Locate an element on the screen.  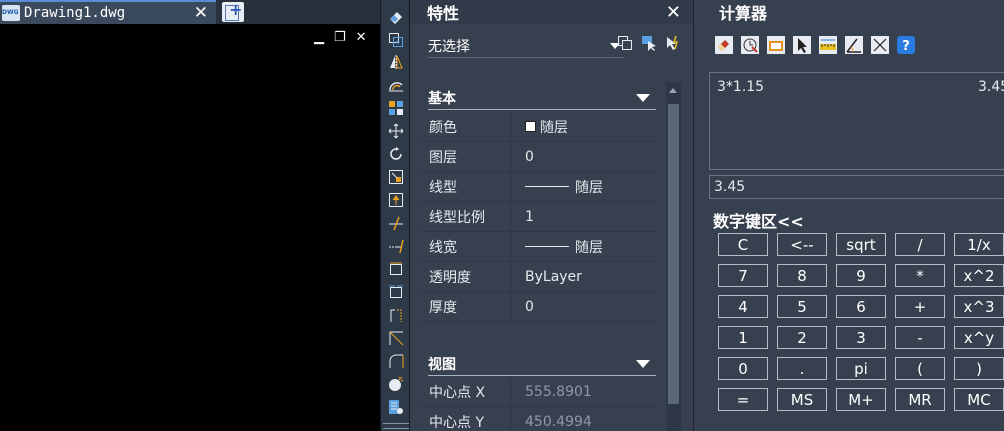
scroll-up-icon is located at coordinates (673, 90).